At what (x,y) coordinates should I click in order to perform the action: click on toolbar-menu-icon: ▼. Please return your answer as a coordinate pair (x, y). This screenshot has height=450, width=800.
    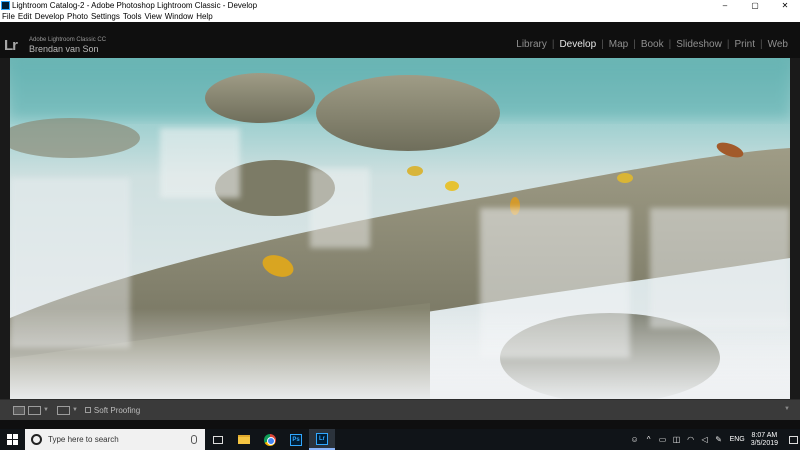
    Looking at the image, I should click on (787, 409).